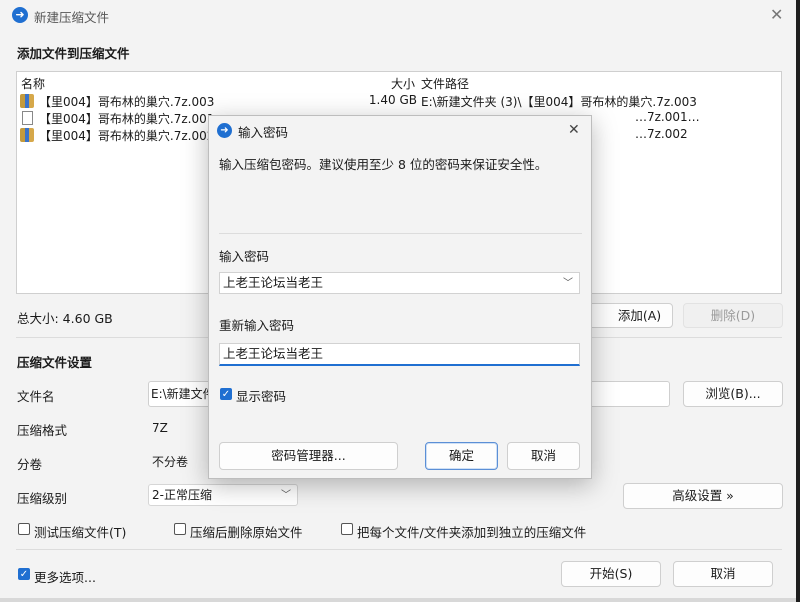 The width and height of the screenshot is (800, 602). I want to click on password-label: 输入密码, so click(244, 256).